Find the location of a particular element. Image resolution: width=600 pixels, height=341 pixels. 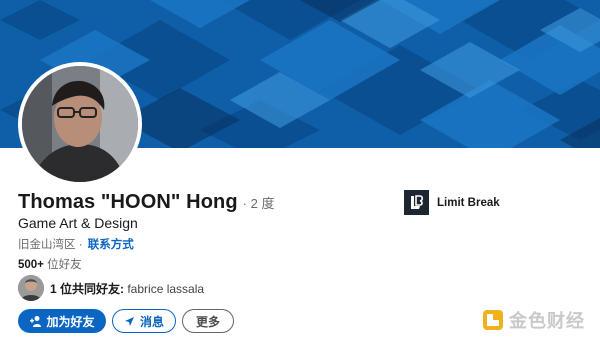

limit-break-logo is located at coordinates (416, 202).